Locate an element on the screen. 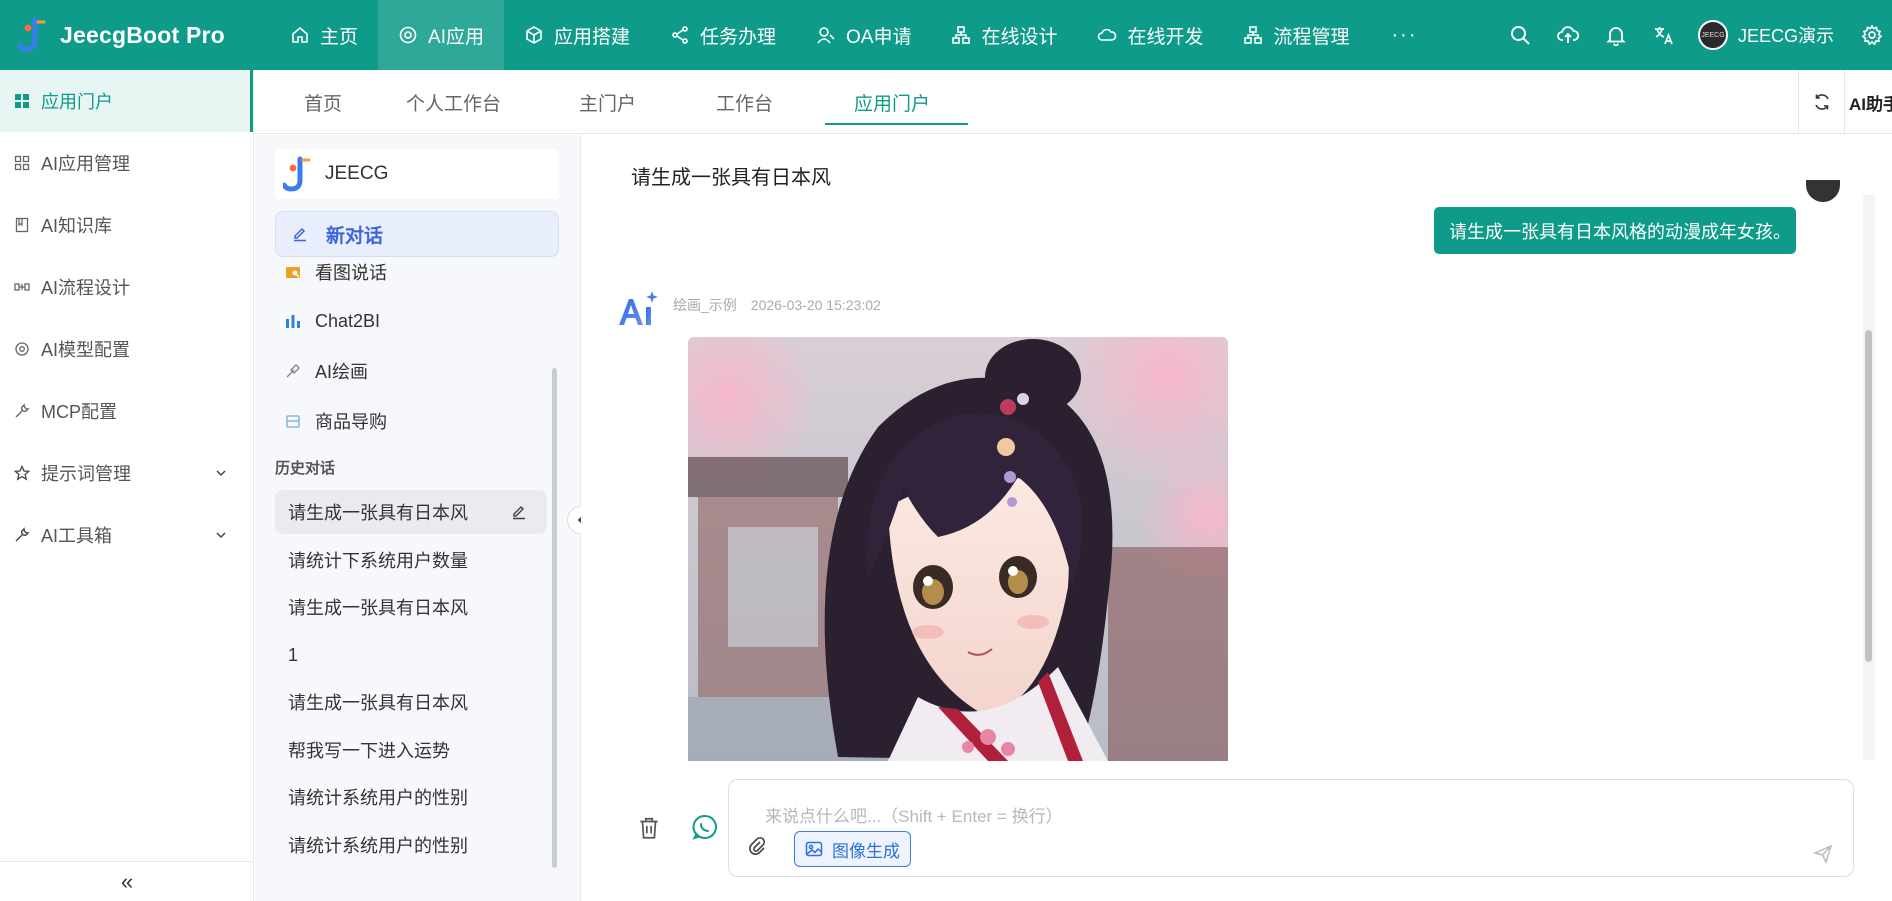 The height and width of the screenshot is (901, 1892). chat-bubble-icon is located at coordinates (705, 827).